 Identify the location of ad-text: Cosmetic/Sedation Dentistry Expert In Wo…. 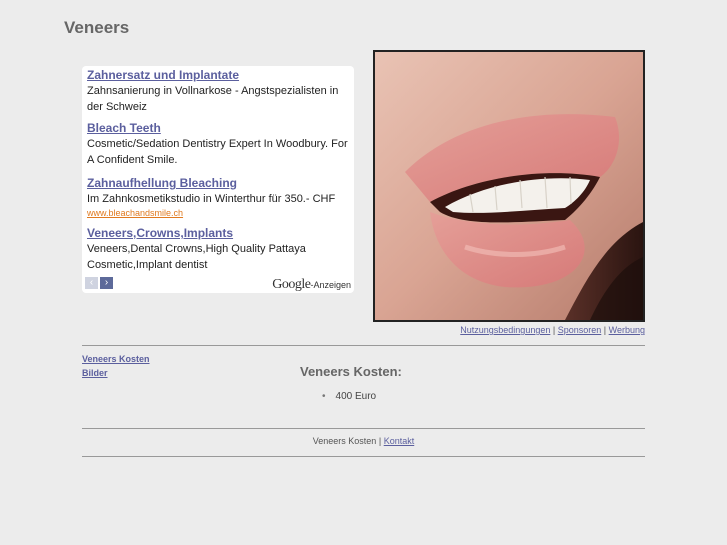
(217, 152).